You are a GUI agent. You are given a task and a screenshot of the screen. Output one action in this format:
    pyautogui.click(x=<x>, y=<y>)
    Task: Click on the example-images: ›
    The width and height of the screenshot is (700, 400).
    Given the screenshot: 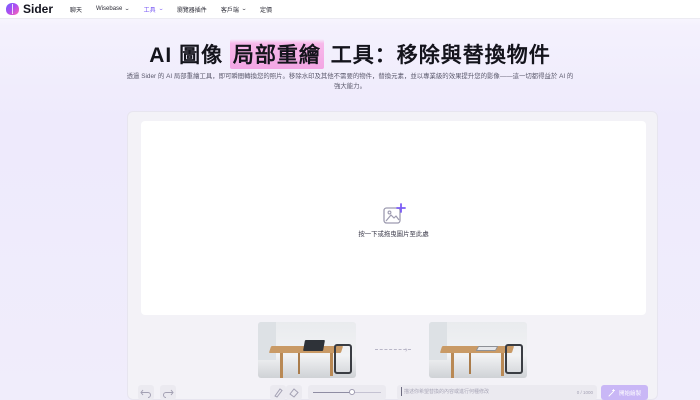 What is the action you would take?
    pyautogui.click(x=393, y=350)
    